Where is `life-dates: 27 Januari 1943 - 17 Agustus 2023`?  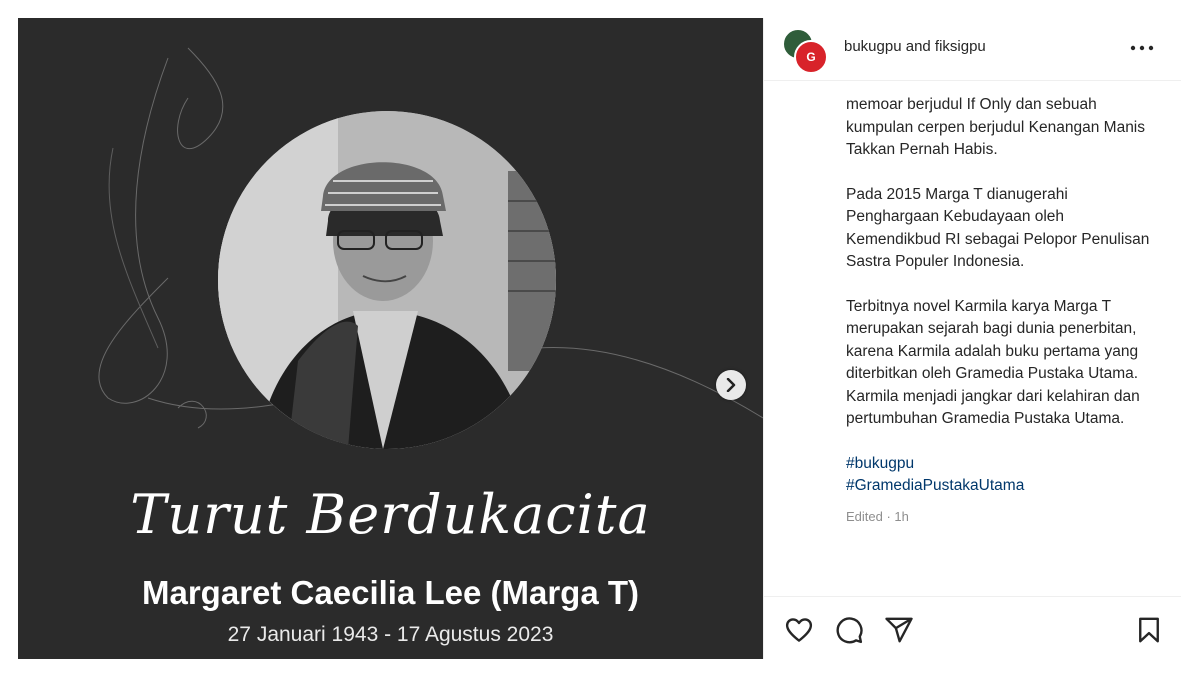
life-dates: 27 Januari 1943 - 17 Agustus 2023 is located at coordinates (390, 634).